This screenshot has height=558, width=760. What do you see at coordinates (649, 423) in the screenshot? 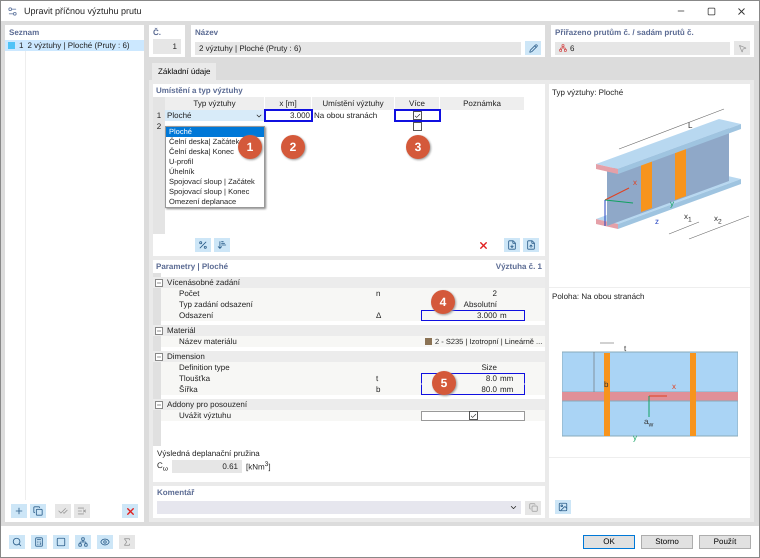
I see `drawing-label: a$_{w}$` at bounding box center [649, 423].